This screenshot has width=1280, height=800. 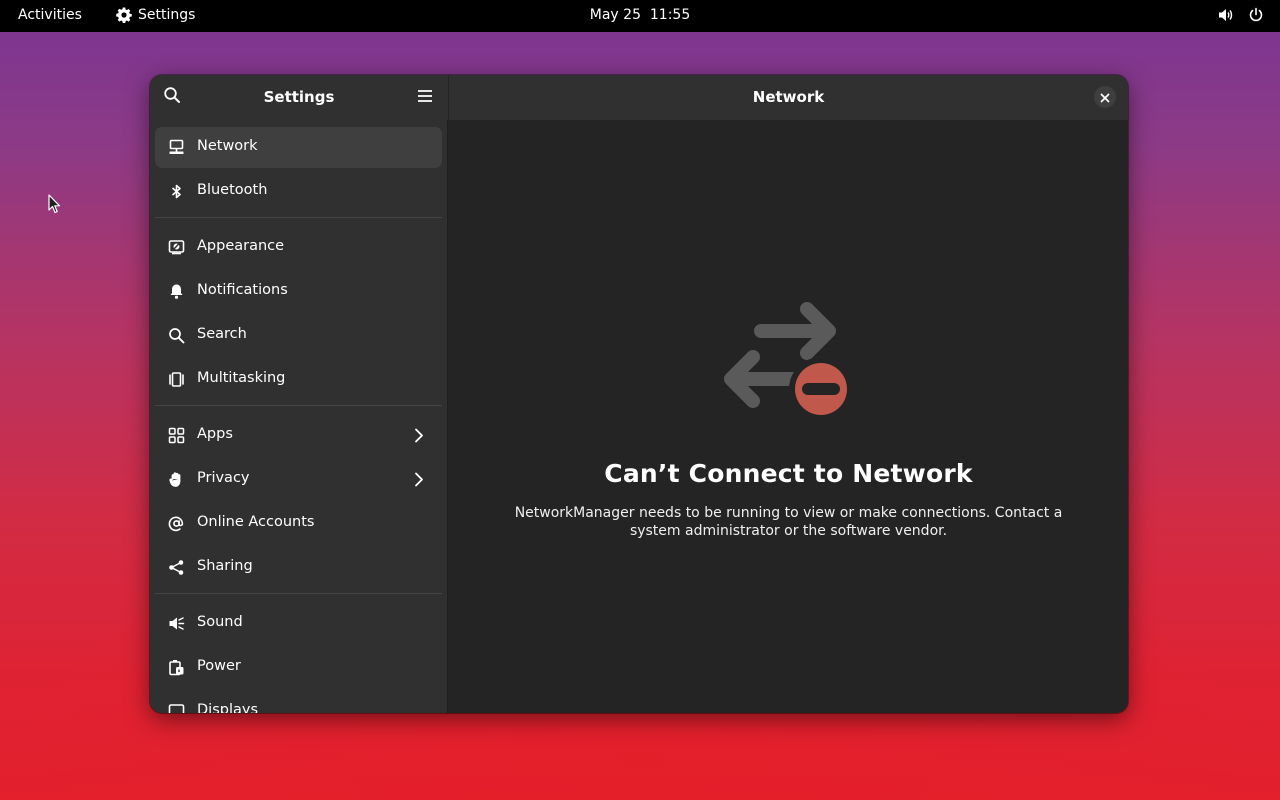 I want to click on sidebar-item-label: Apps, so click(x=215, y=434).